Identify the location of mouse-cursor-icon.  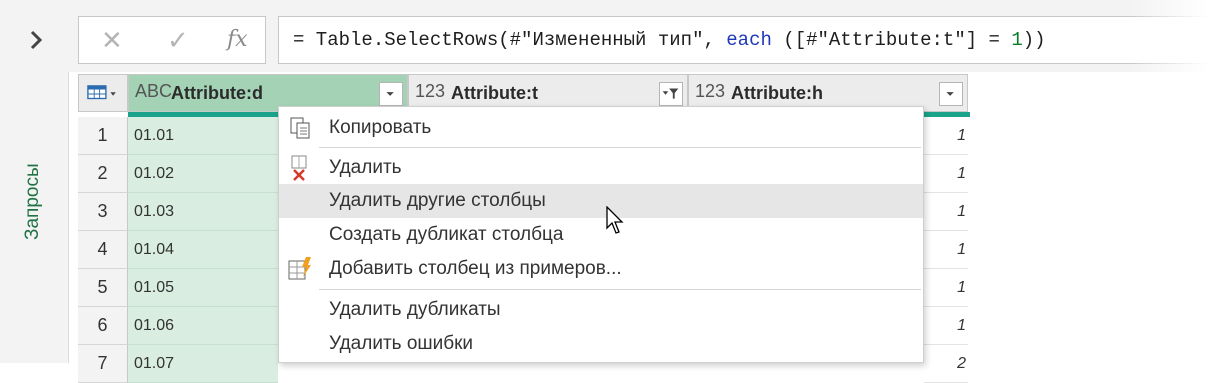
(615, 220).